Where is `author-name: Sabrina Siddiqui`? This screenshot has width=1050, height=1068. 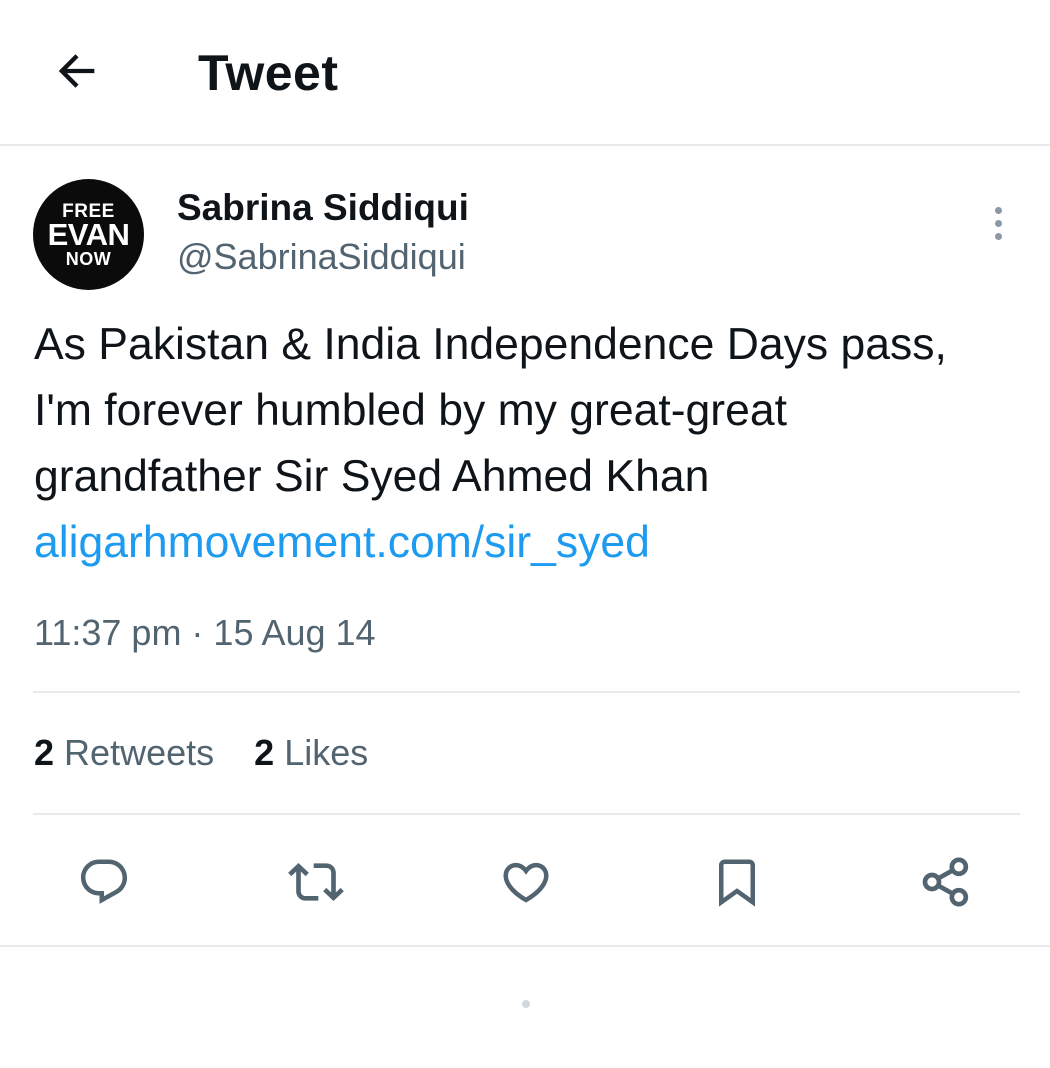
author-name: Sabrina Siddiqui is located at coordinates (323, 208).